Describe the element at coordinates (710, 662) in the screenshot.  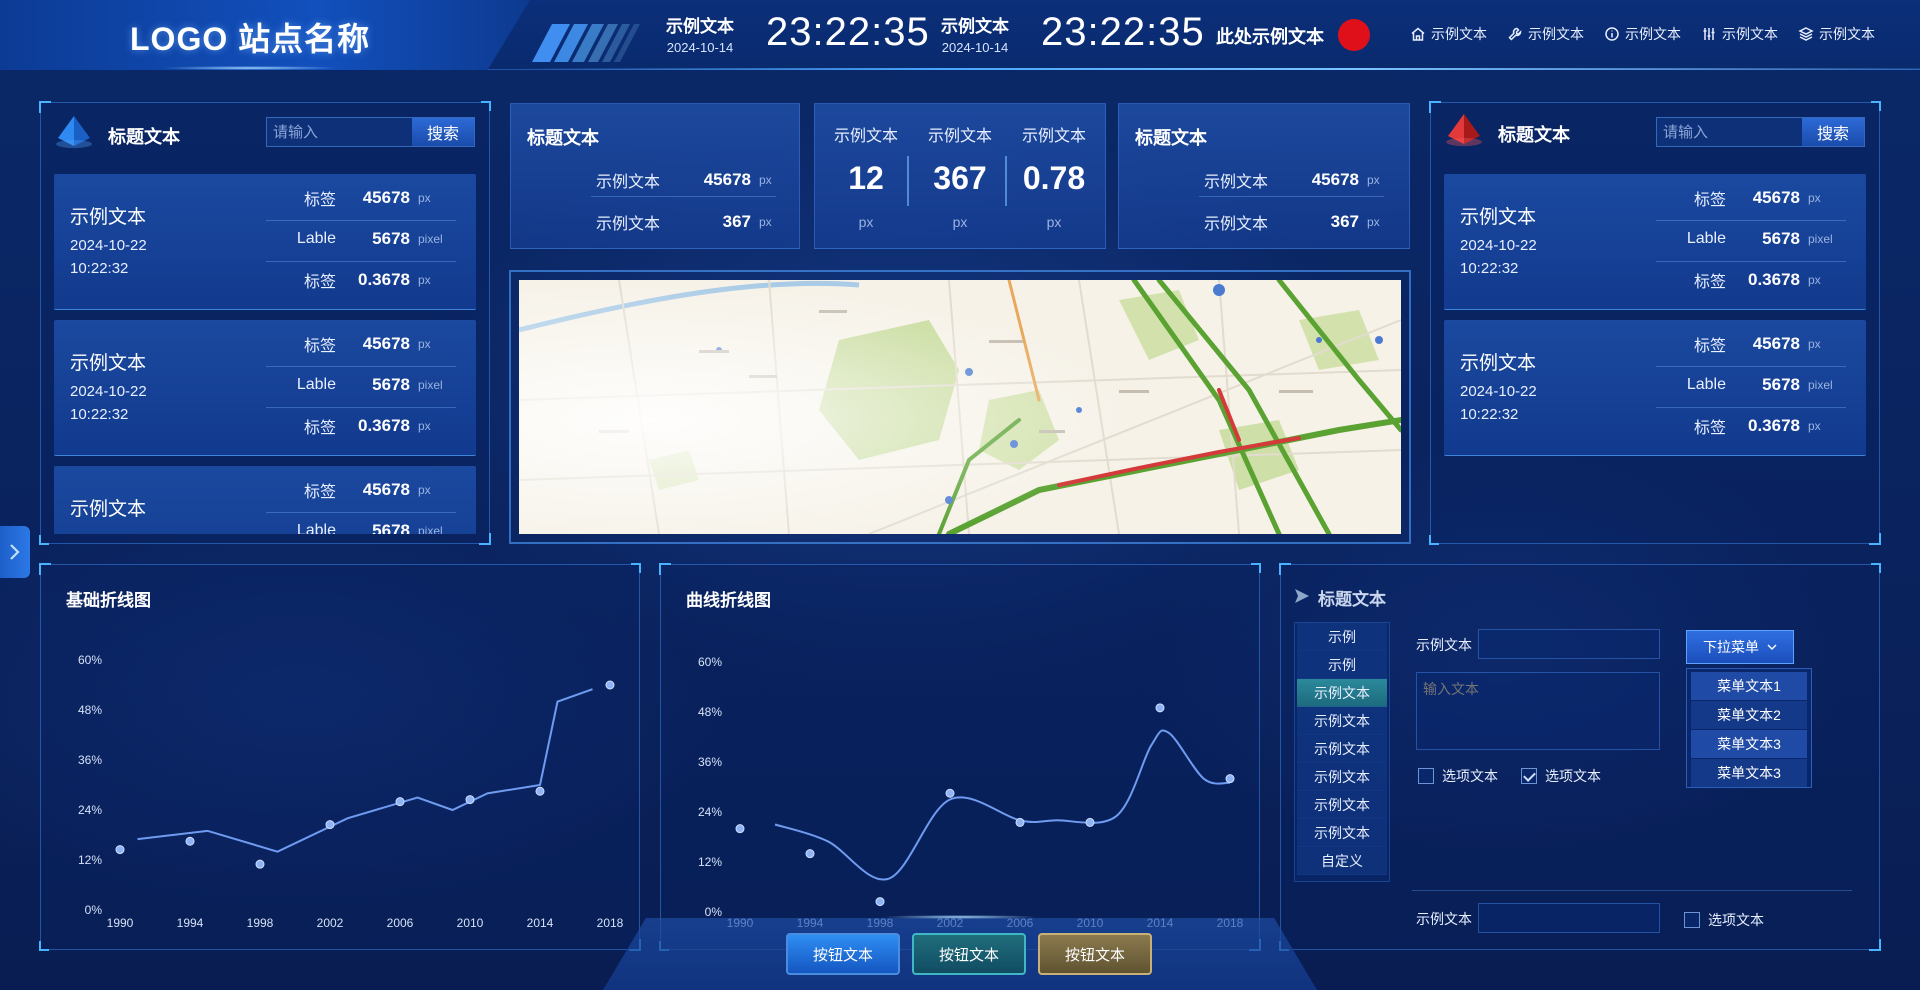
I see `y-tick-label: 60%` at that location.